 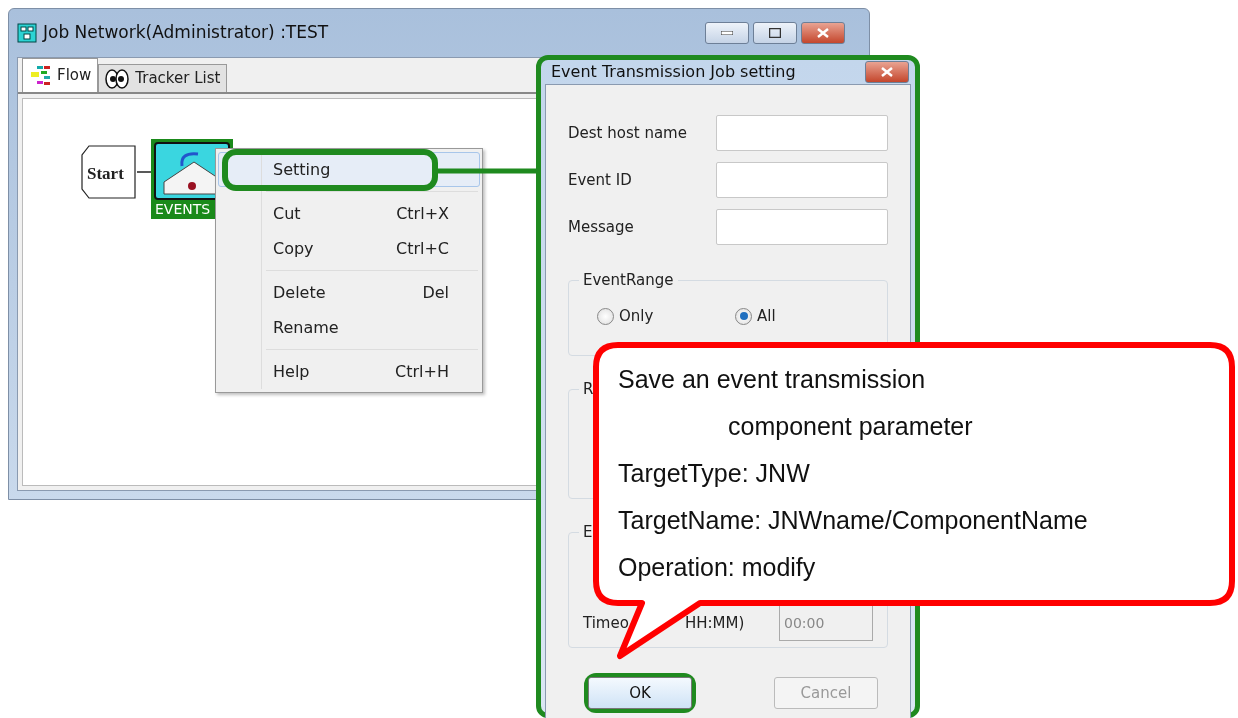 What do you see at coordinates (183, 209) in the screenshot?
I see `node-label: EVENTS` at bounding box center [183, 209].